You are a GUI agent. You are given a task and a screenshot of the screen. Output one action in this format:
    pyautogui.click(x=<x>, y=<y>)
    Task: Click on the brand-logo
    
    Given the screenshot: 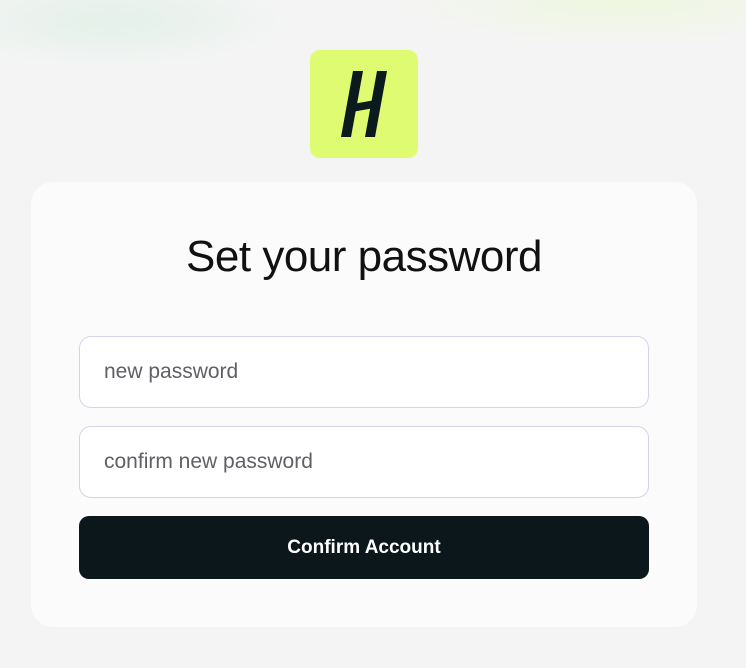 What is the action you would take?
    pyautogui.click(x=364, y=104)
    